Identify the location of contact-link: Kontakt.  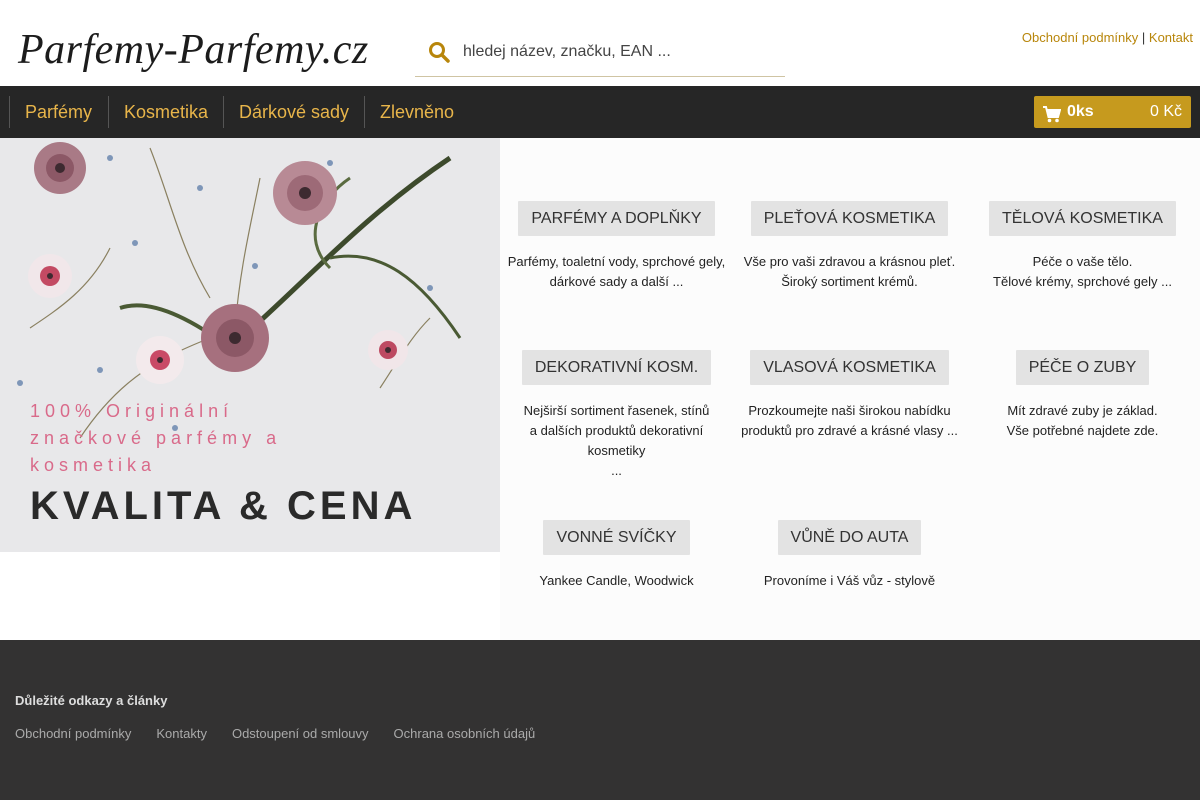
(1171, 37).